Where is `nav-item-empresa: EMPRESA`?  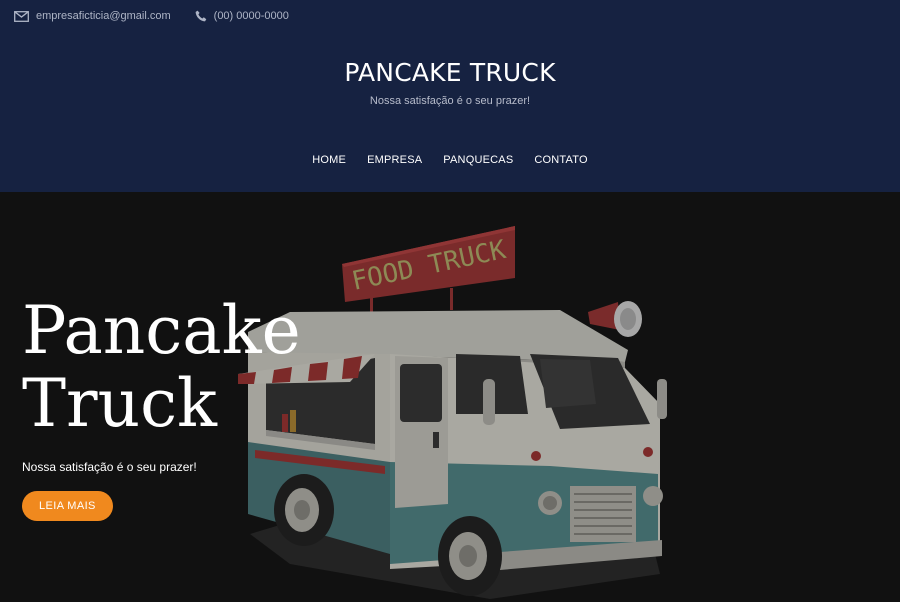 nav-item-empresa: EMPRESA is located at coordinates (394, 160).